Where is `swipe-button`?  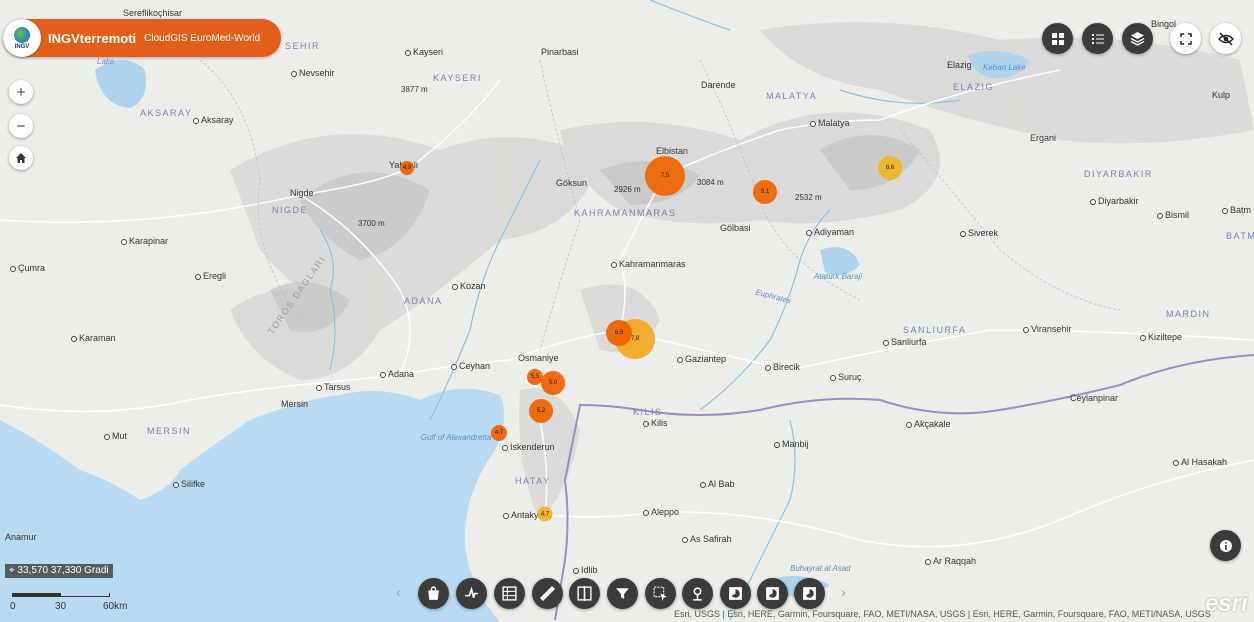 swipe-button is located at coordinates (584, 593).